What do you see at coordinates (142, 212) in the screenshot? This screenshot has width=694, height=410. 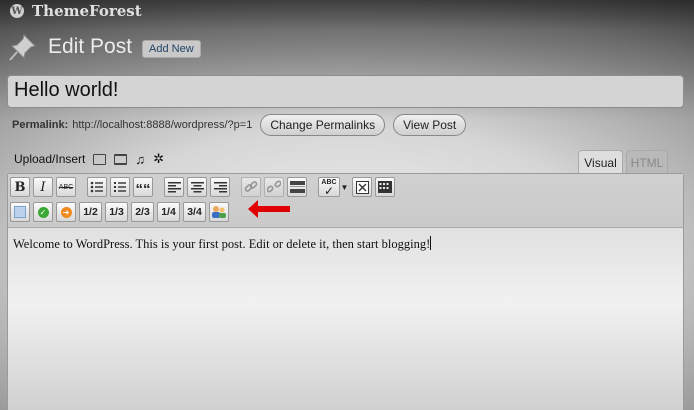 I see `column-two-thirds-button: 2/3` at bounding box center [142, 212].